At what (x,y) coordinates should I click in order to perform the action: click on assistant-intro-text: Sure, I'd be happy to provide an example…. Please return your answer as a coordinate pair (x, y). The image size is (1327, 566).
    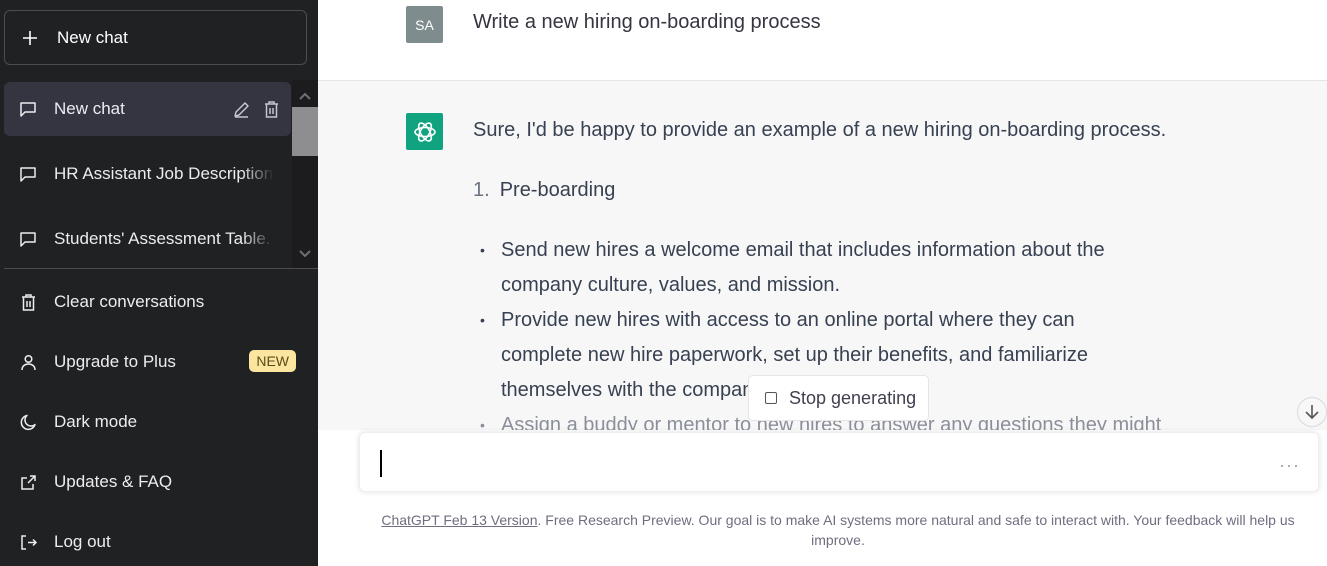
    Looking at the image, I should click on (820, 130).